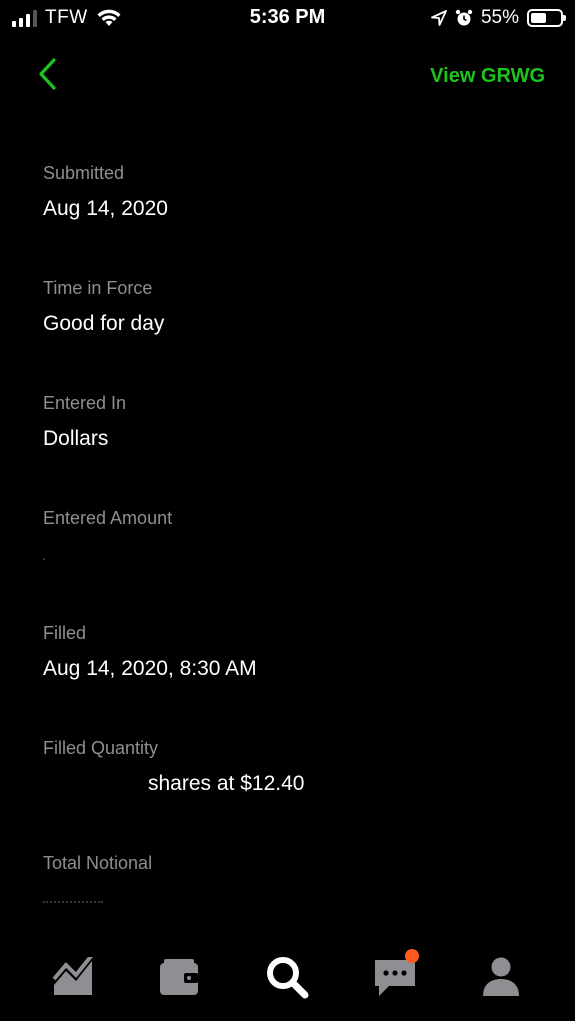  I want to click on status-right: 55%, so click(498, 18).